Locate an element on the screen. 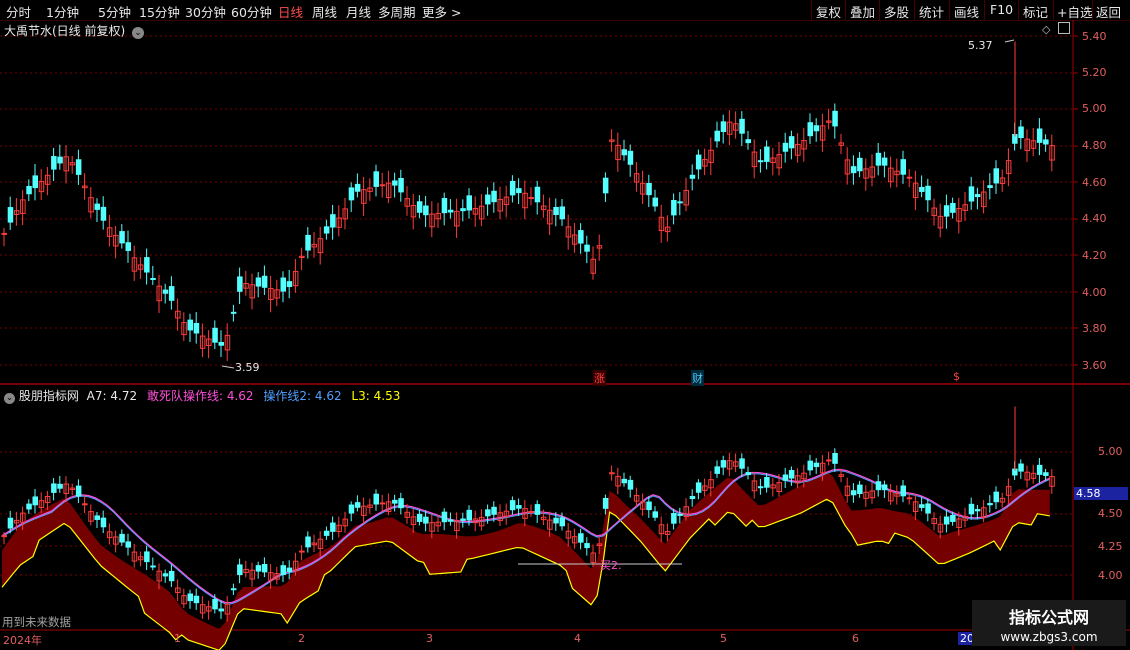 This screenshot has width=1130, height=650. x-label: 3 is located at coordinates (429, 638).